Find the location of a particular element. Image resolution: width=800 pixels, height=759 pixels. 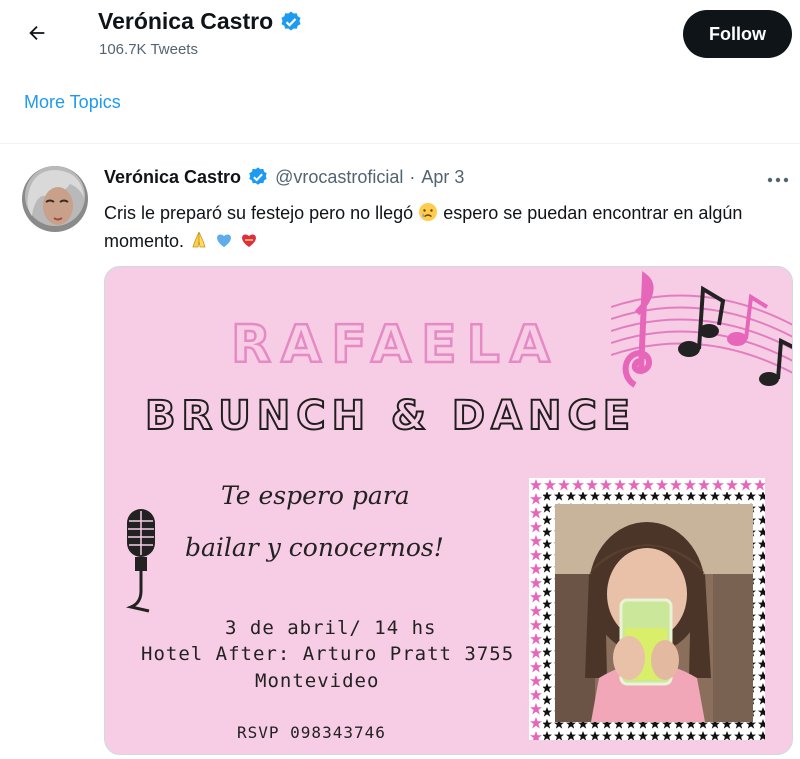

photo-frame is located at coordinates (647, 609).